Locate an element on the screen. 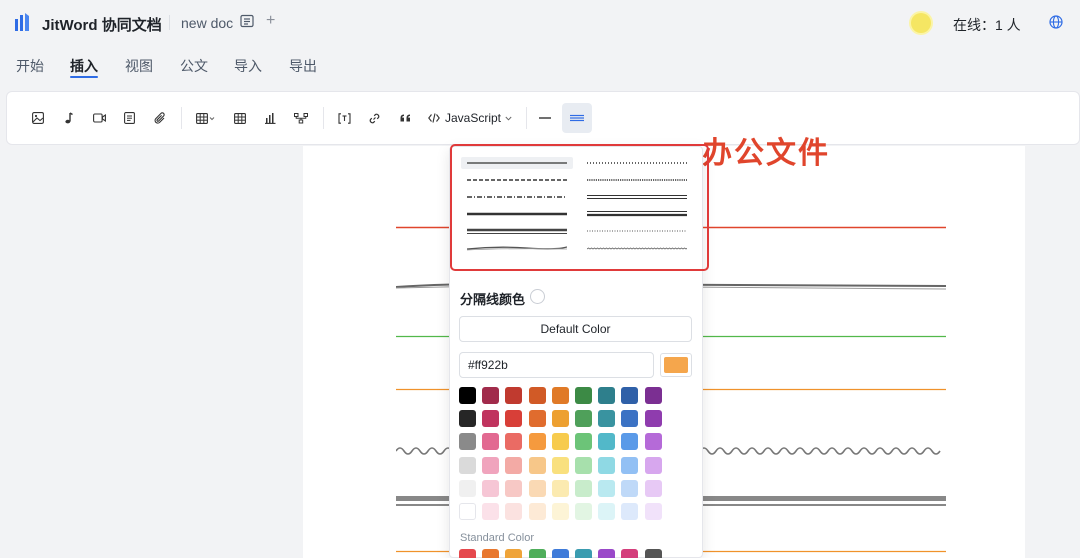 The image size is (1080, 558). video-icon is located at coordinates (99, 118).